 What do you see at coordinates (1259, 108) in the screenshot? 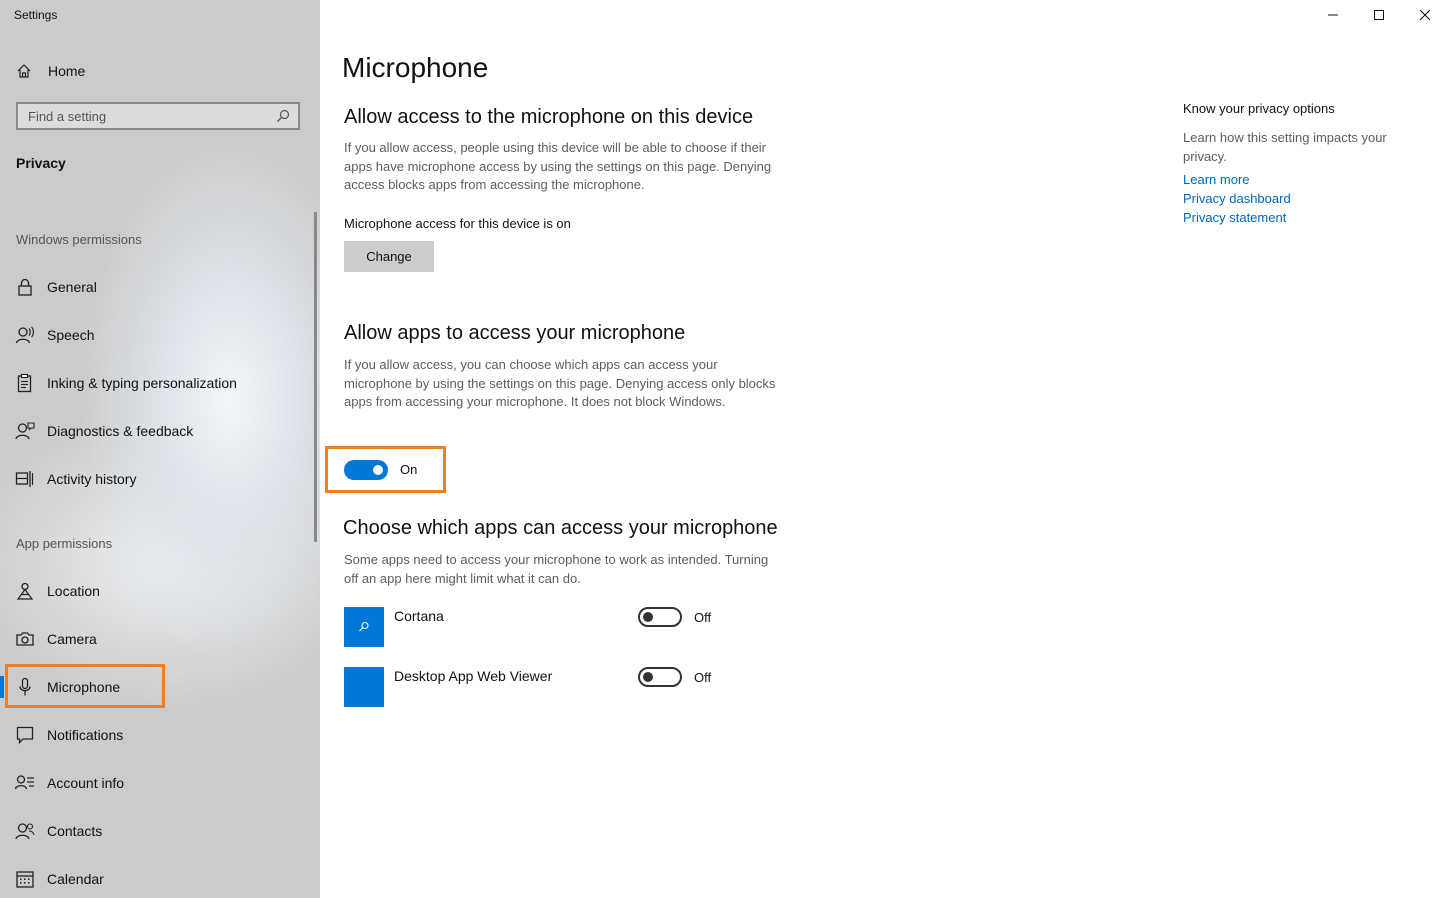
I see `privacy-options-heading: Know your privacy options` at bounding box center [1259, 108].